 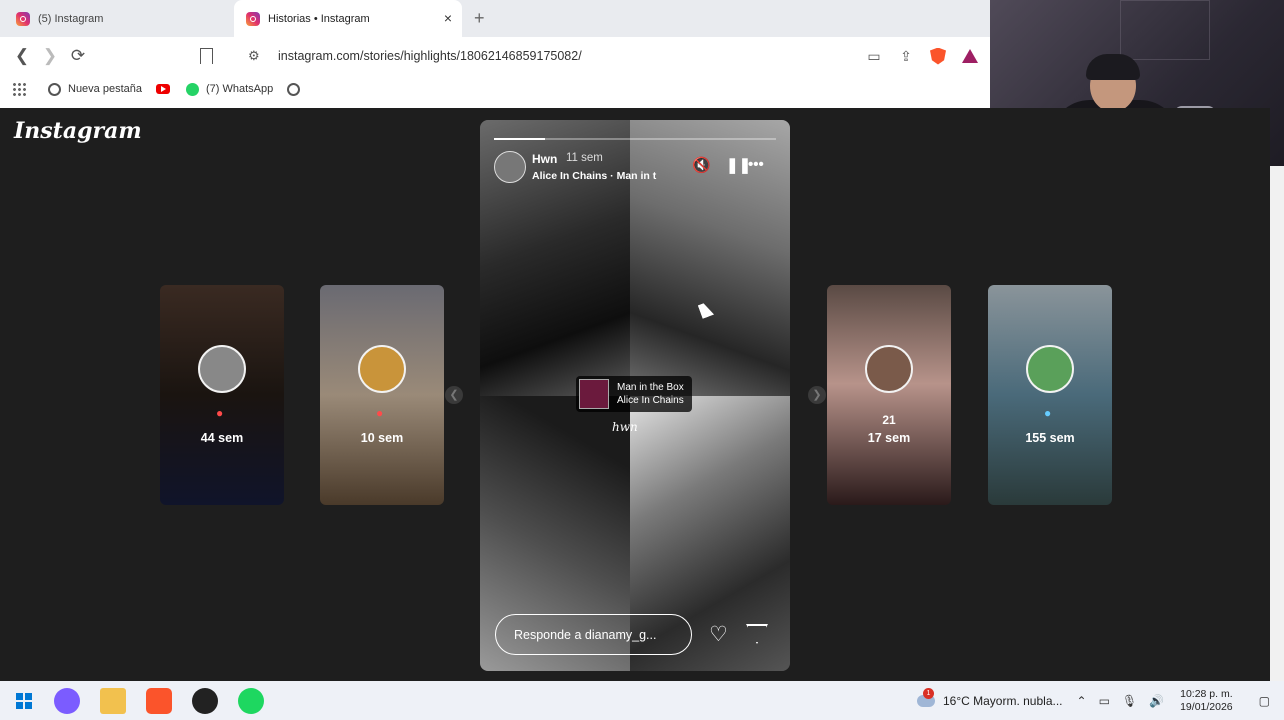 I want to click on whatsapp-icon, so click(x=192, y=89).